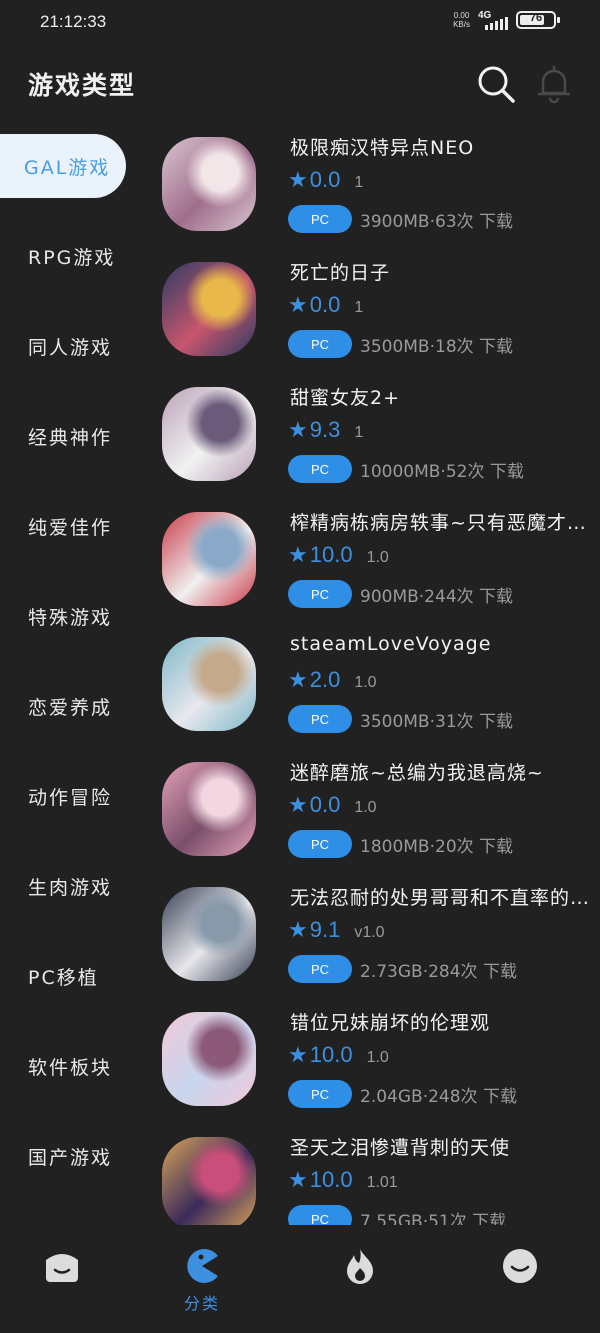  I want to click on signal-icon: 4G, so click(493, 20).